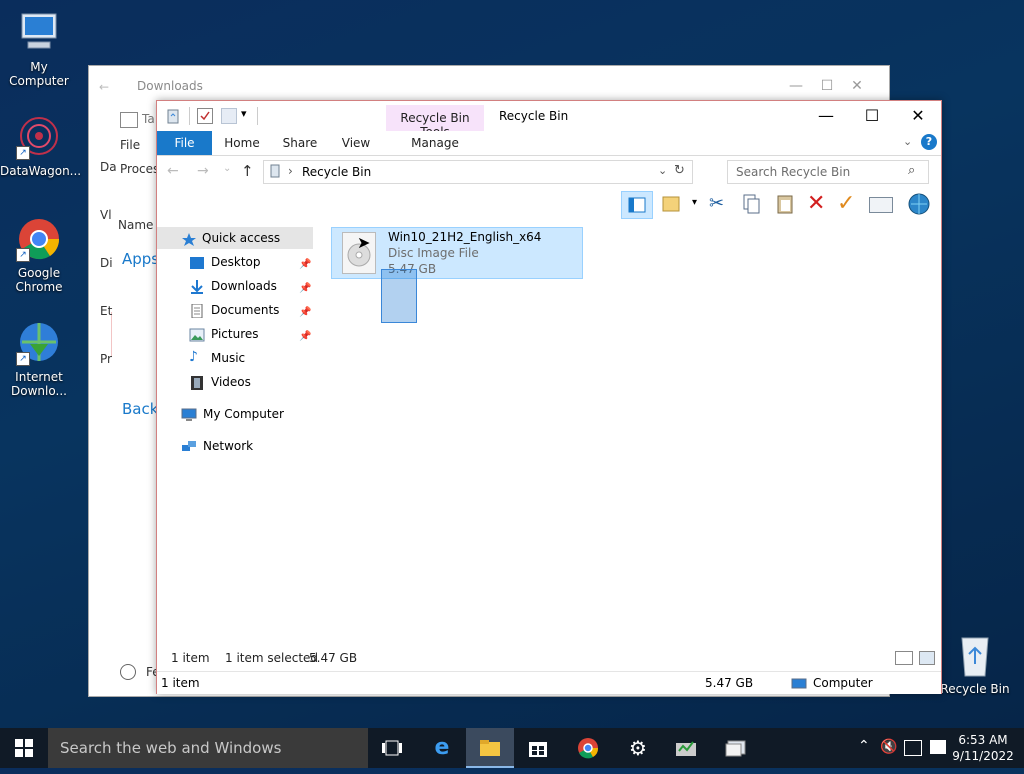 Image resolution: width=1024 pixels, height=774 pixels. Describe the element at coordinates (184, 143) in the screenshot. I see `tab-file: File` at that location.